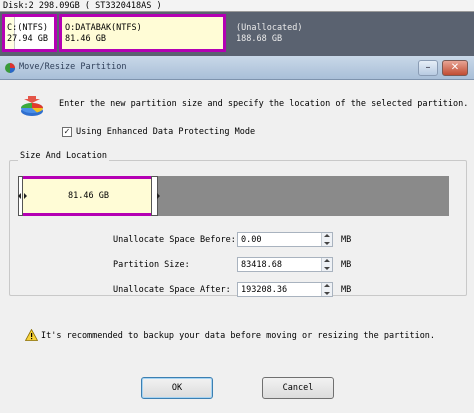 The image size is (474, 413). I want to click on partition-size-value: 83418.68, so click(261, 265).